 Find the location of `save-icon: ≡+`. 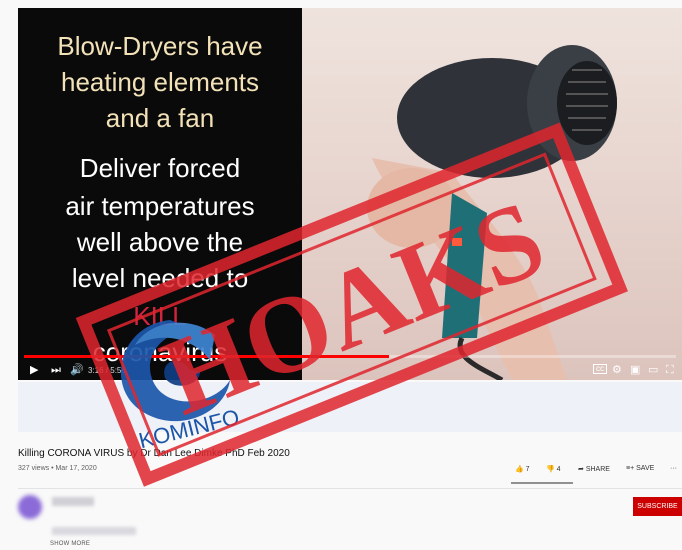

save-icon: ≡+ is located at coordinates (630, 468).